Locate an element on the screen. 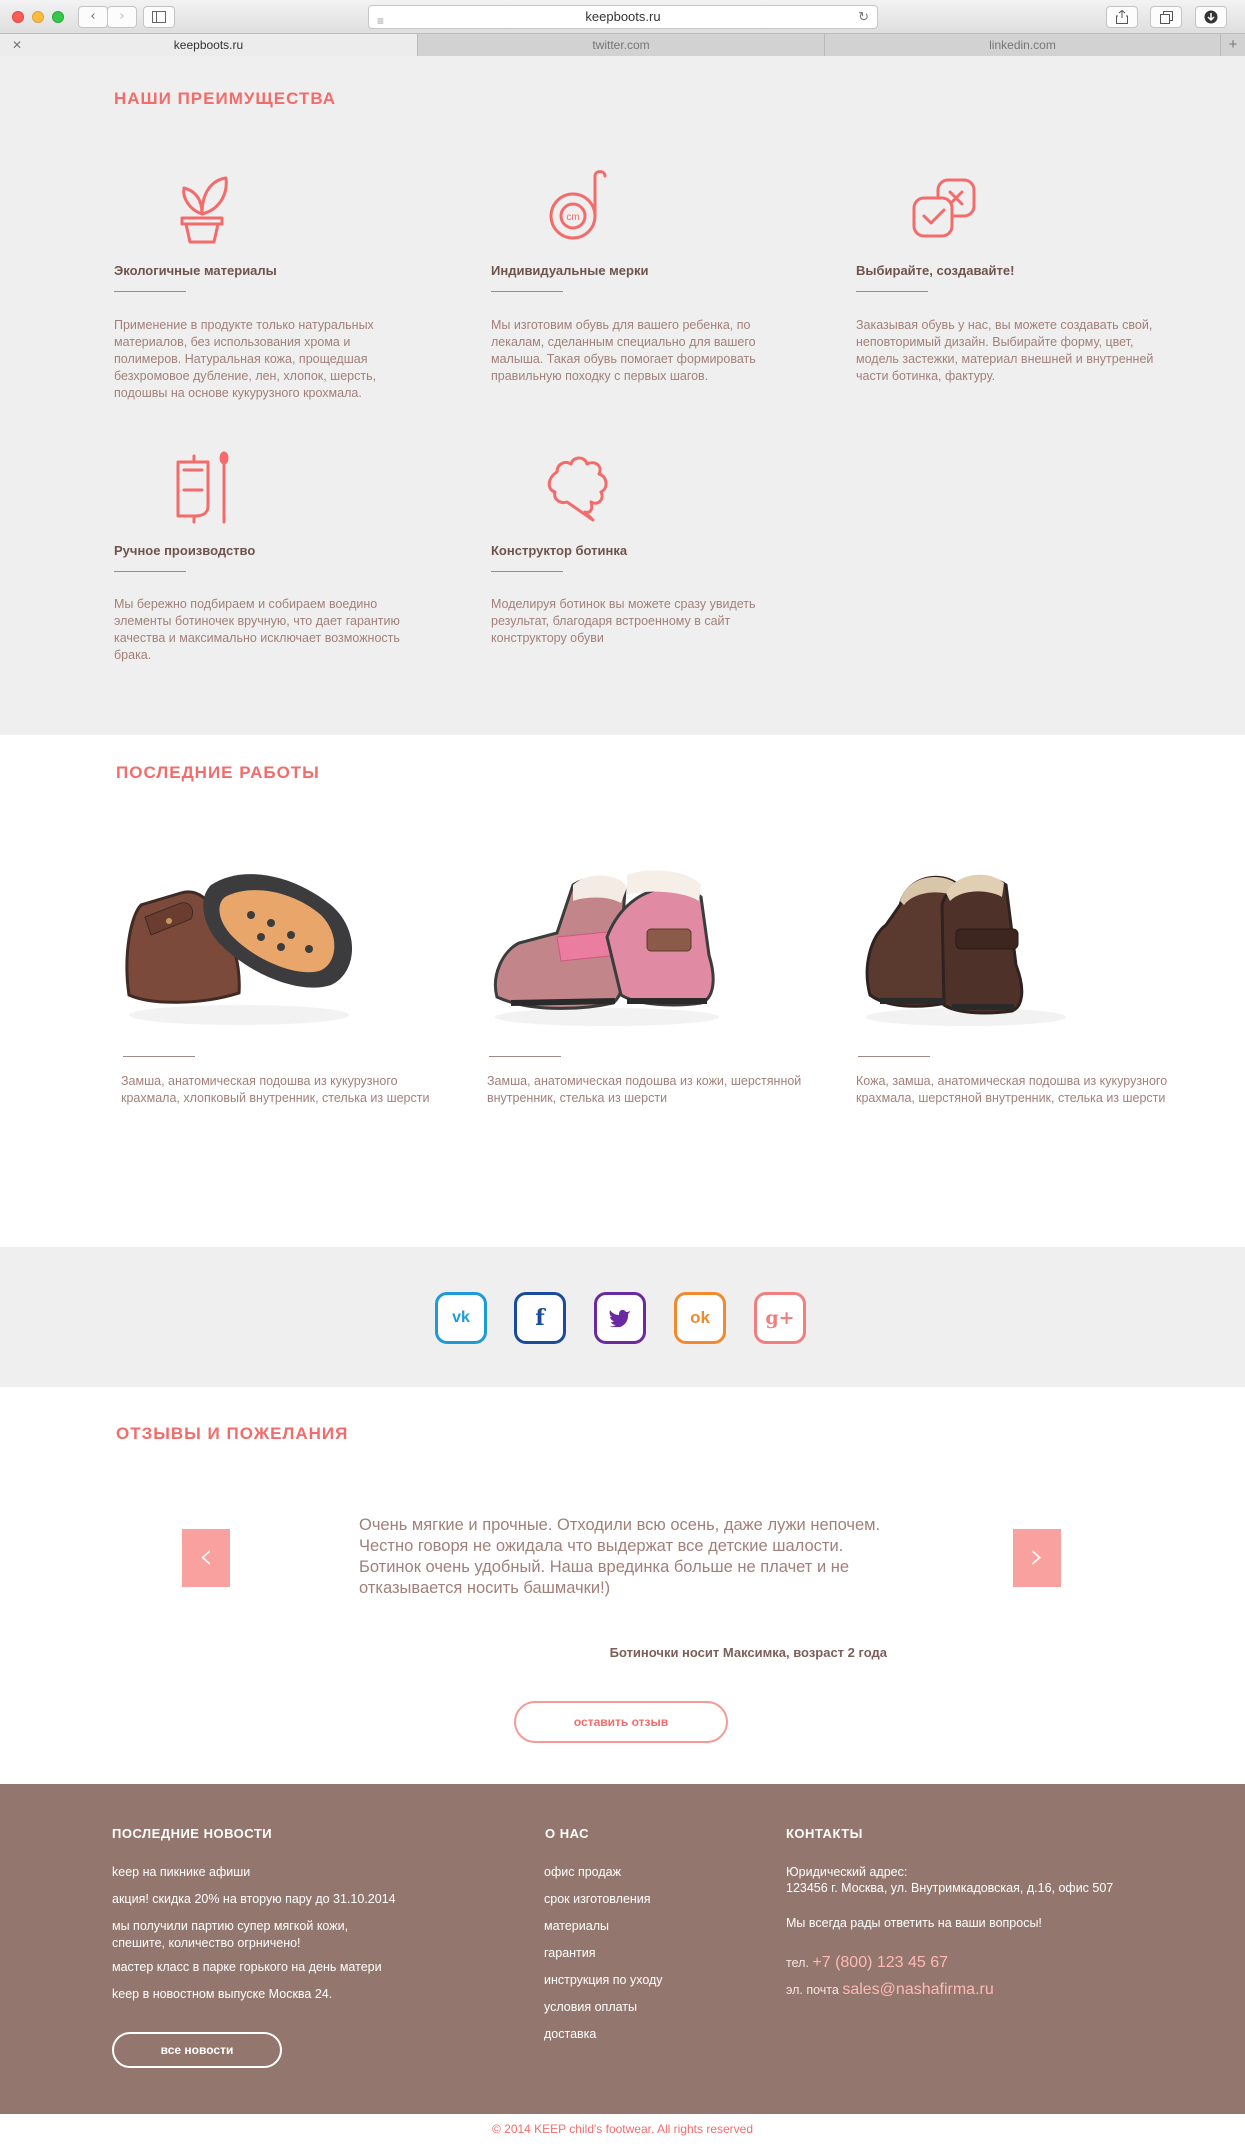 The height and width of the screenshot is (2149, 1245). google-plus-button: g+ is located at coordinates (780, 1318).